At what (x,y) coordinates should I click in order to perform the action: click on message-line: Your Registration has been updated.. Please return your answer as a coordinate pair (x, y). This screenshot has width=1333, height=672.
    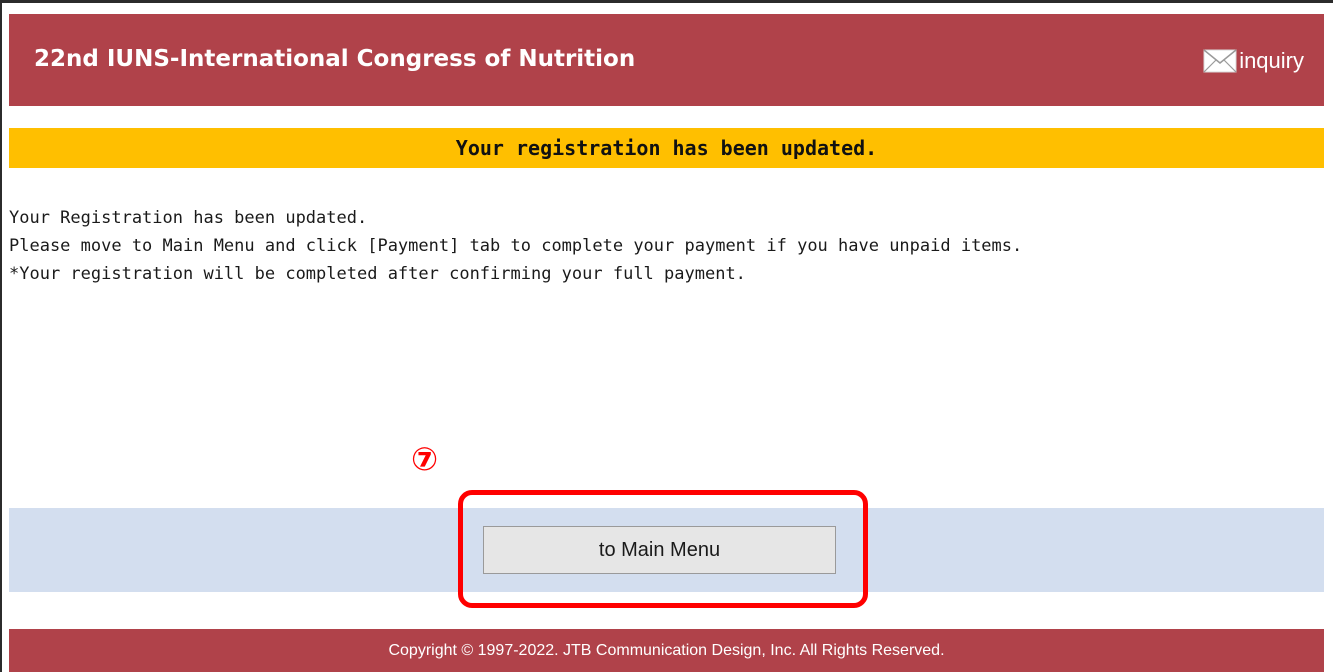
    Looking at the image, I should click on (188, 218).